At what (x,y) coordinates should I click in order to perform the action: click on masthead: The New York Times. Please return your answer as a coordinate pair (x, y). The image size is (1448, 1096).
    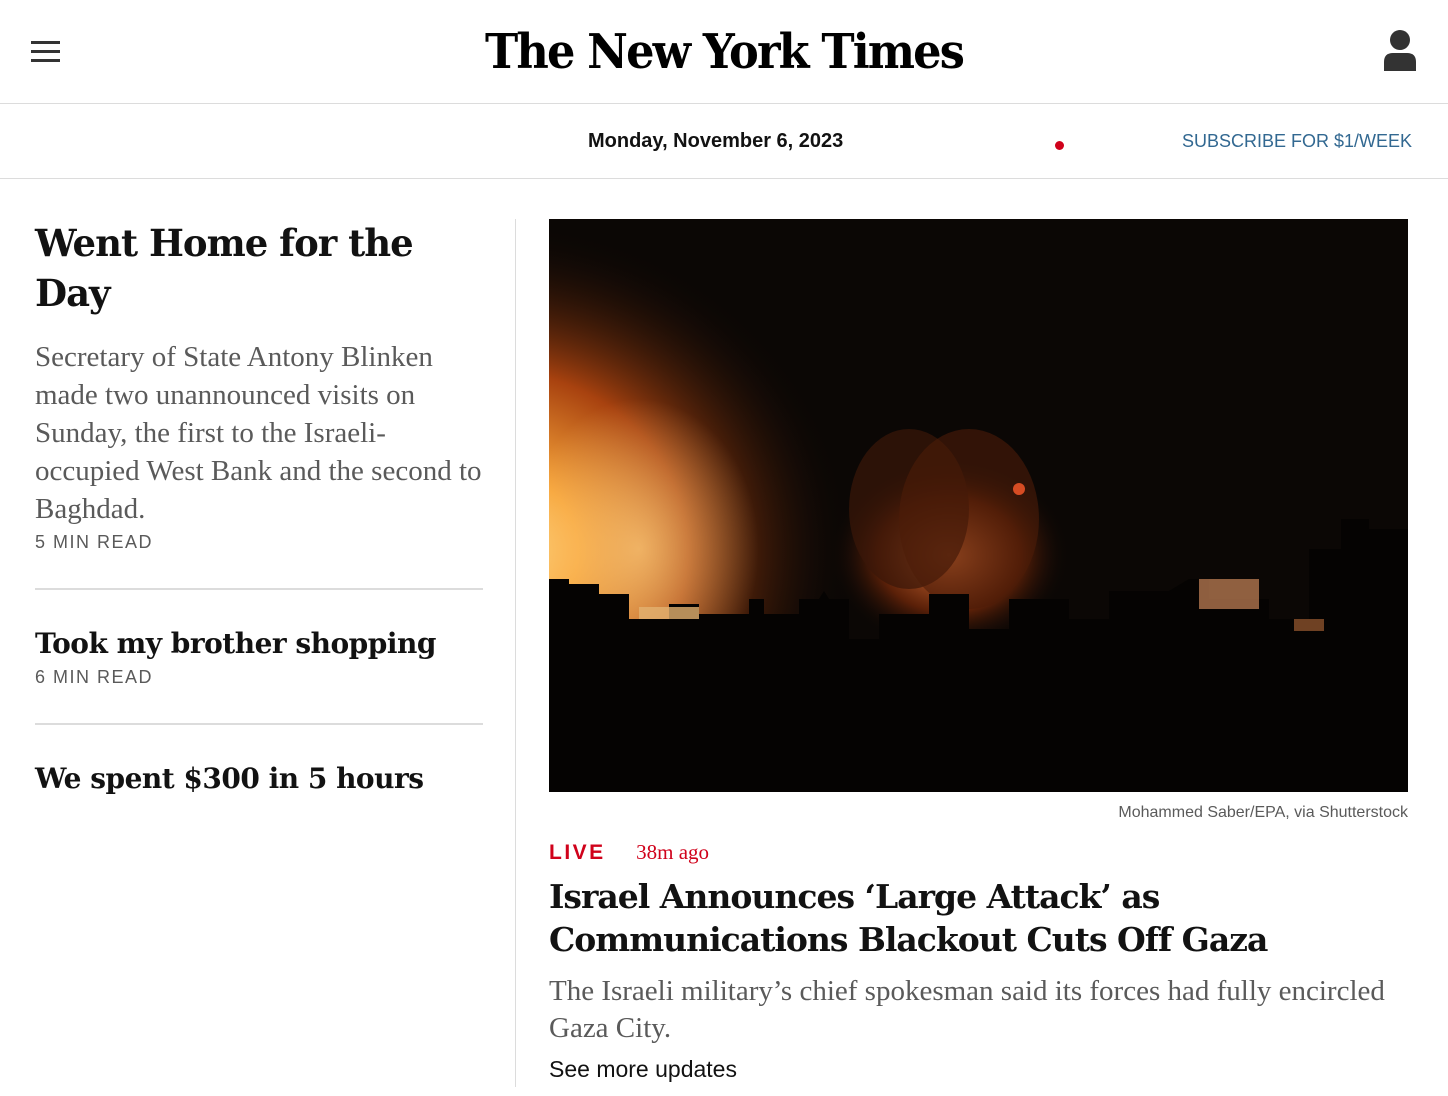
    Looking at the image, I should click on (724, 52).